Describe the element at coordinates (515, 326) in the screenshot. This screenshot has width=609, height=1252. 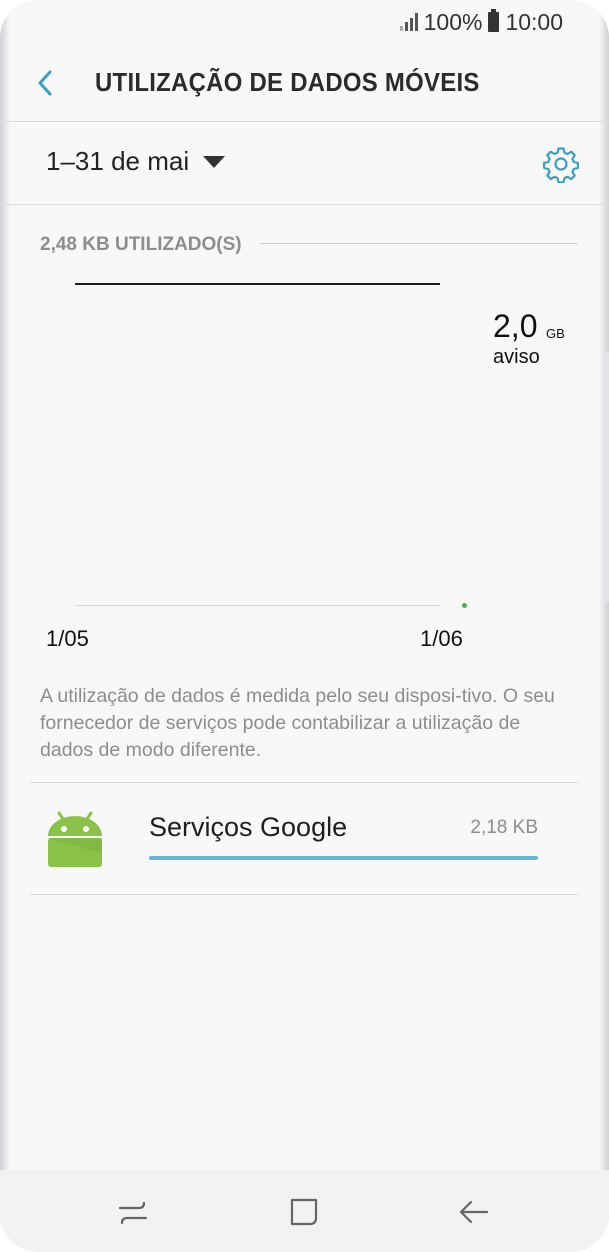
I see `warning-value: 2,0` at that location.